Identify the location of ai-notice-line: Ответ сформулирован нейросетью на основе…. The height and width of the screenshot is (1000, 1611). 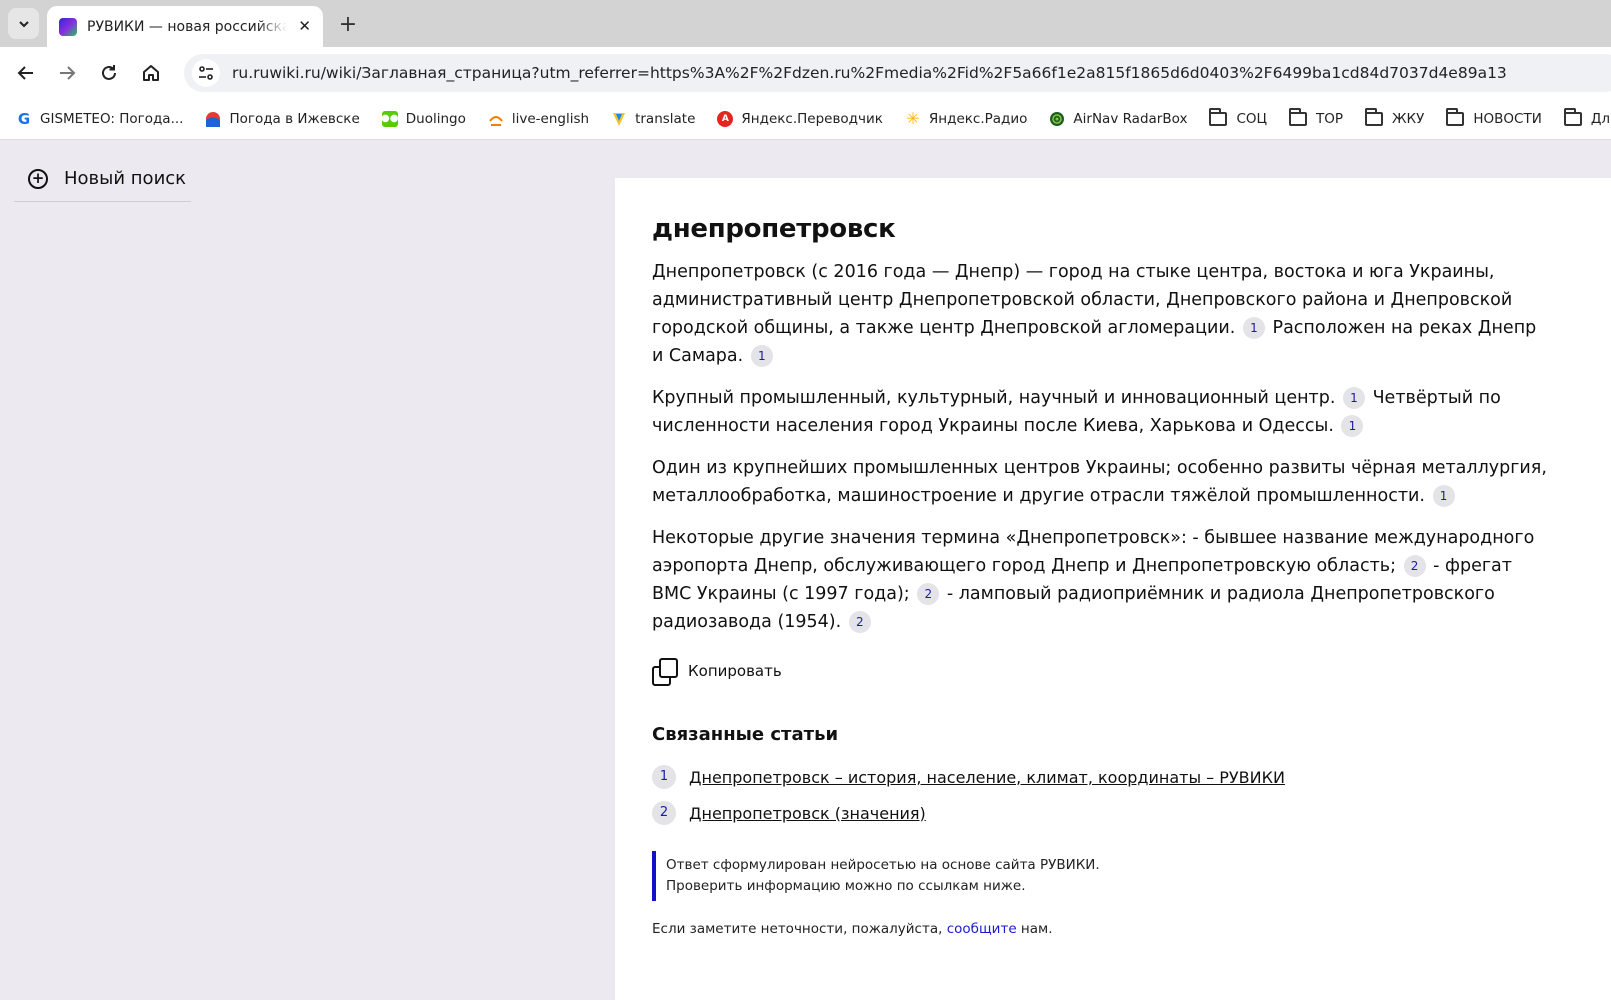
(883, 865).